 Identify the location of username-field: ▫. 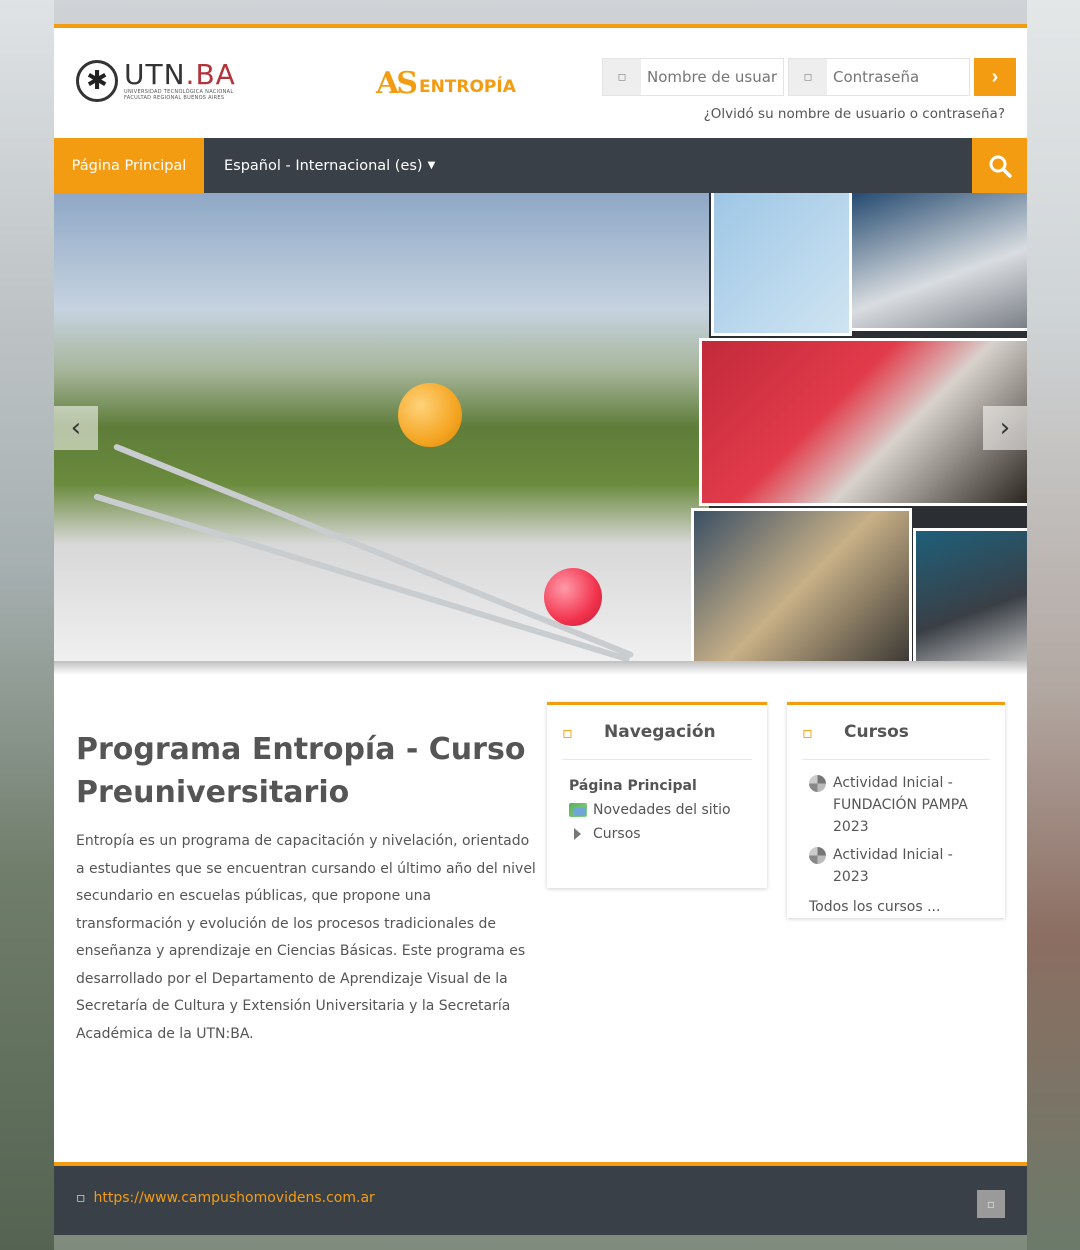
(693, 77).